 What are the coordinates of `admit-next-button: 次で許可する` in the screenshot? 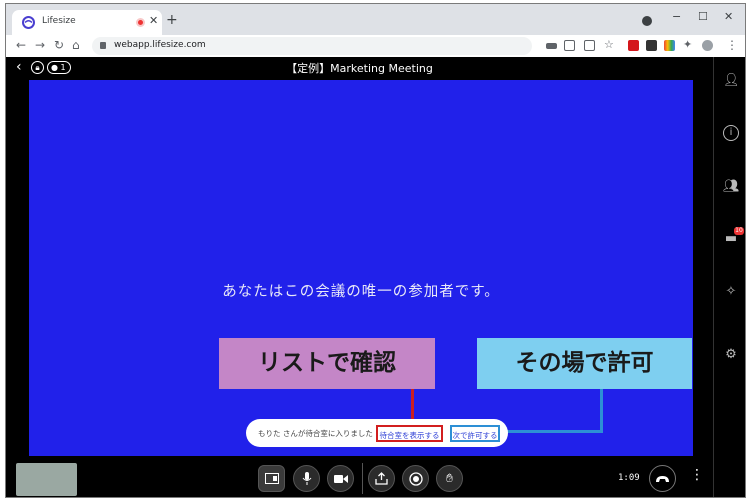 It's located at (475, 433).